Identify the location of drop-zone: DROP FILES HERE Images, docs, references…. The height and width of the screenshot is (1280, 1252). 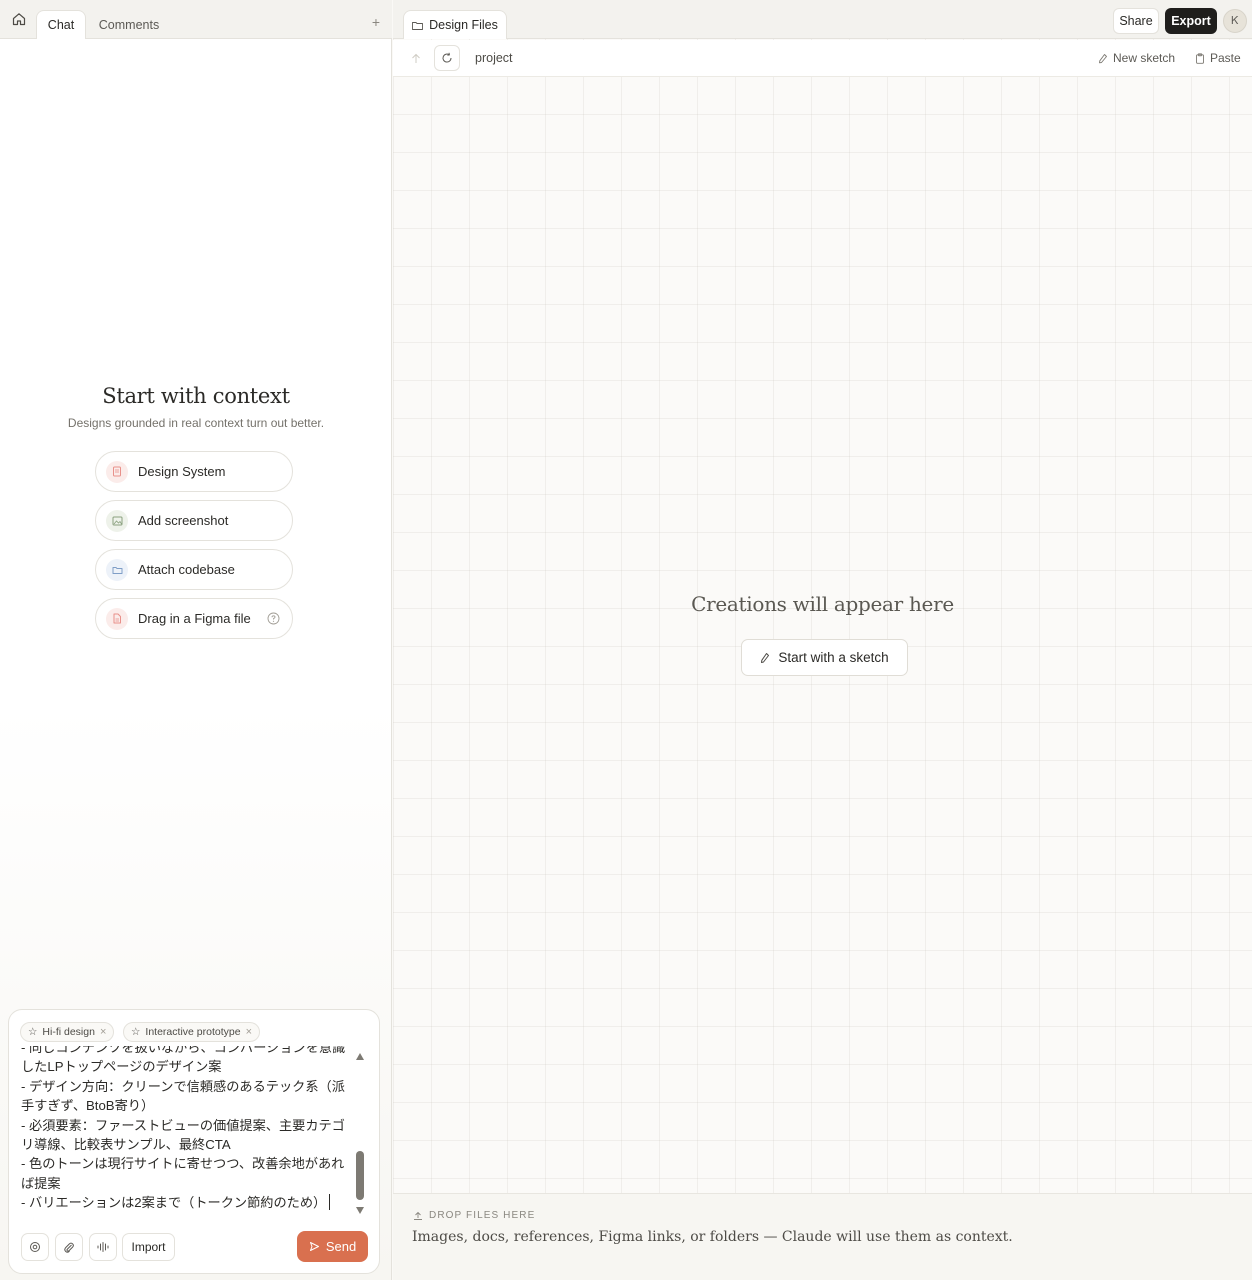
(822, 1236).